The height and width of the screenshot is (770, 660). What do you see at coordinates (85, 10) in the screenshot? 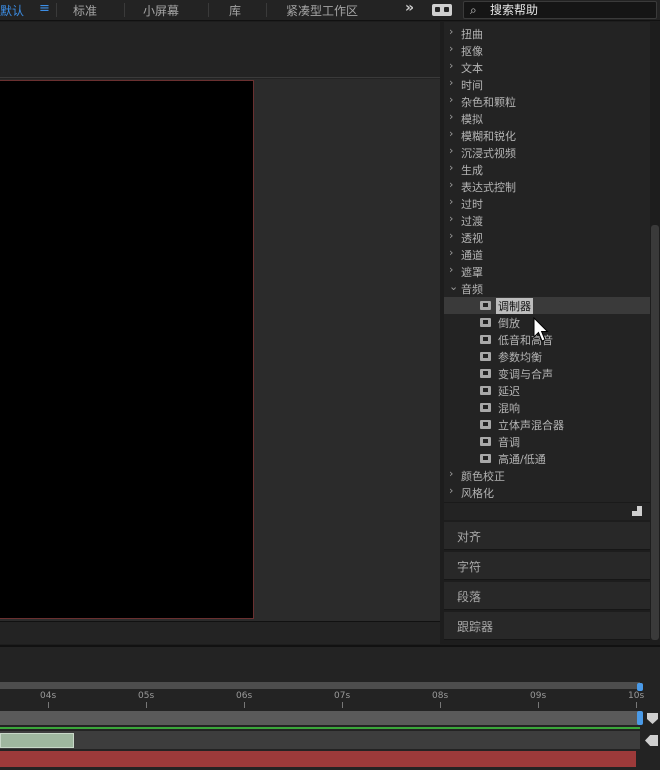
I see `workspace-standard: 标准` at bounding box center [85, 10].